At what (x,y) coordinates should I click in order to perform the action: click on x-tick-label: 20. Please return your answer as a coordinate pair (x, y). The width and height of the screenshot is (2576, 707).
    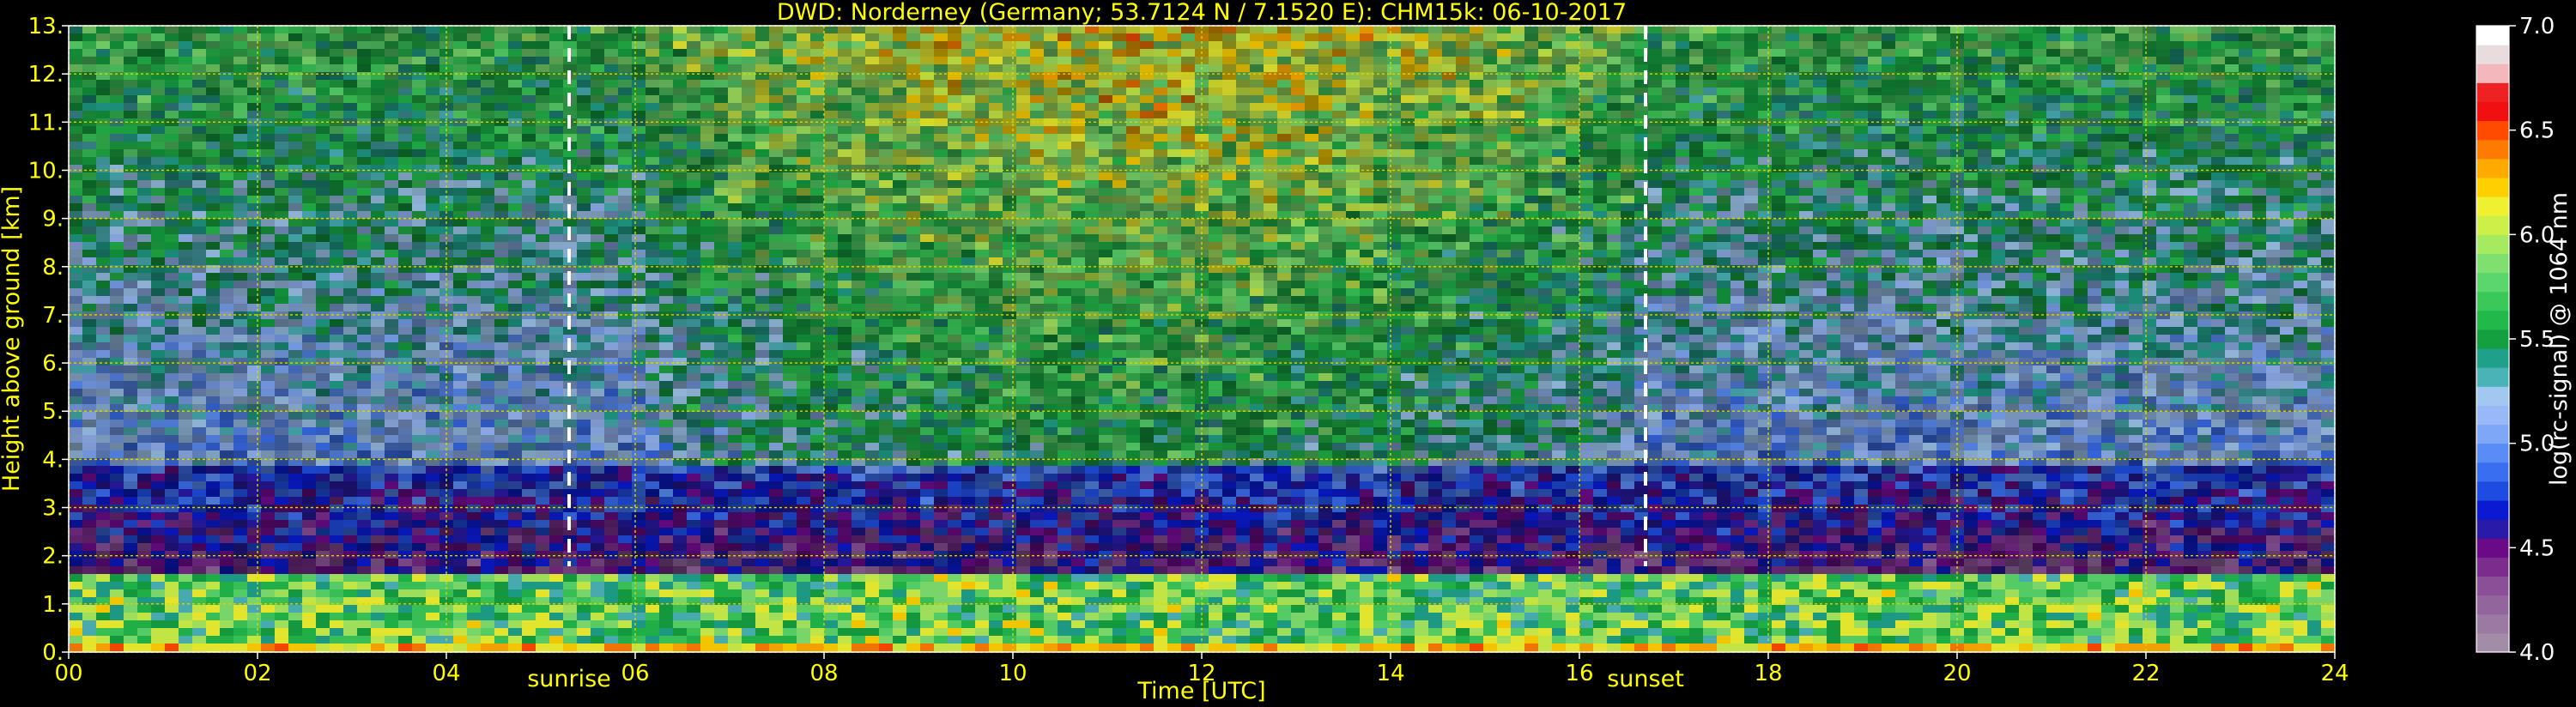
    Looking at the image, I should click on (1957, 674).